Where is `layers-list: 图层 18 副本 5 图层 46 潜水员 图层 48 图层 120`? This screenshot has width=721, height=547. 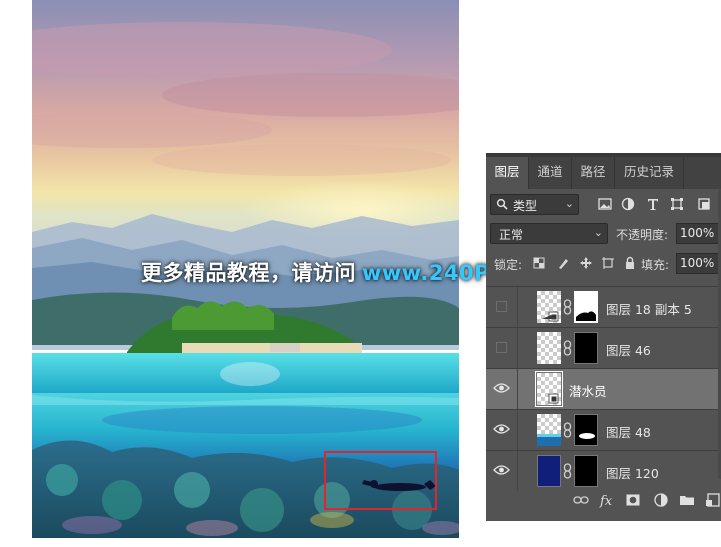 layers-list: 图层 18 副本 5 图层 46 潜水员 图层 48 图层 120 is located at coordinates (603, 388).